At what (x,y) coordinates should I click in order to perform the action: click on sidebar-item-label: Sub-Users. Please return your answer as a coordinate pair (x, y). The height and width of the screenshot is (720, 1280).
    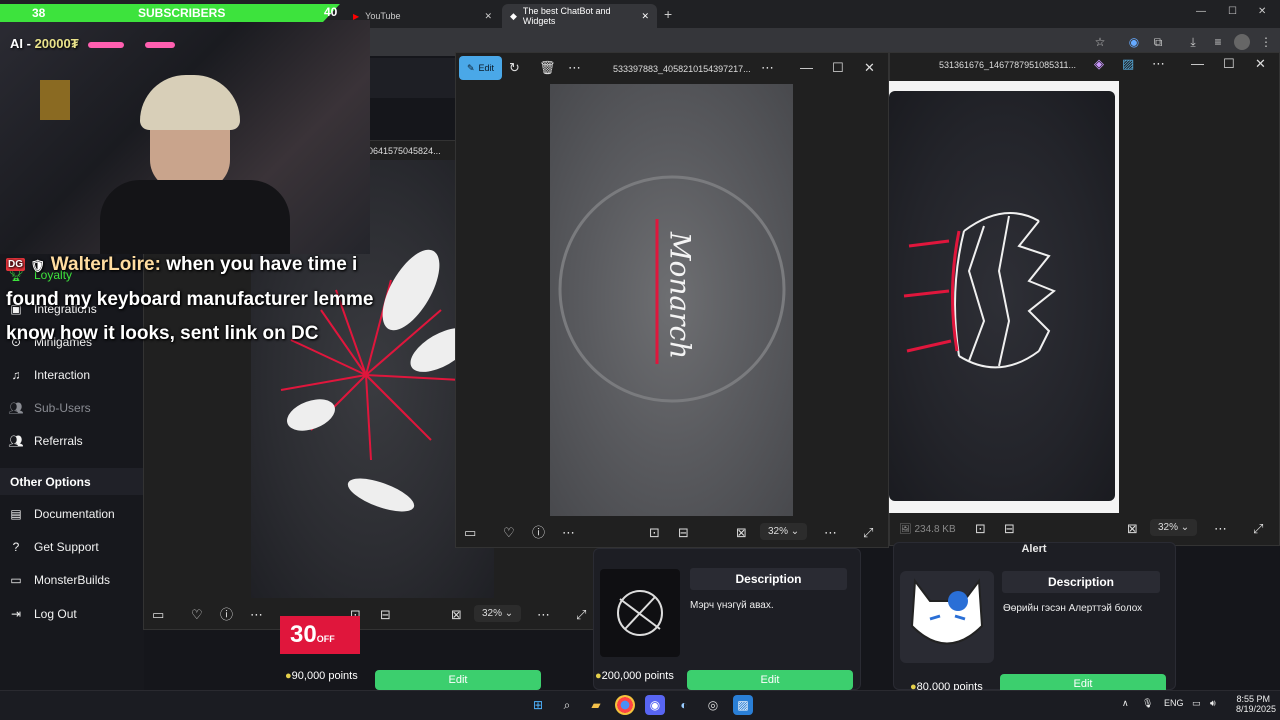
    Looking at the image, I should click on (62, 408).